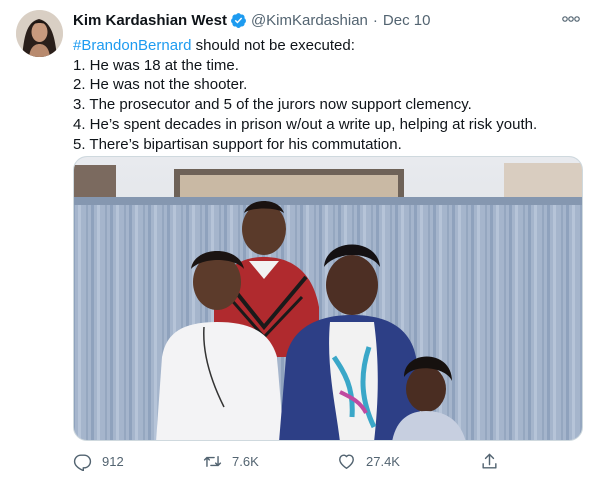 The image size is (596, 481). Describe the element at coordinates (150, 20) in the screenshot. I see `author-name: Kim Kardashian West` at that location.